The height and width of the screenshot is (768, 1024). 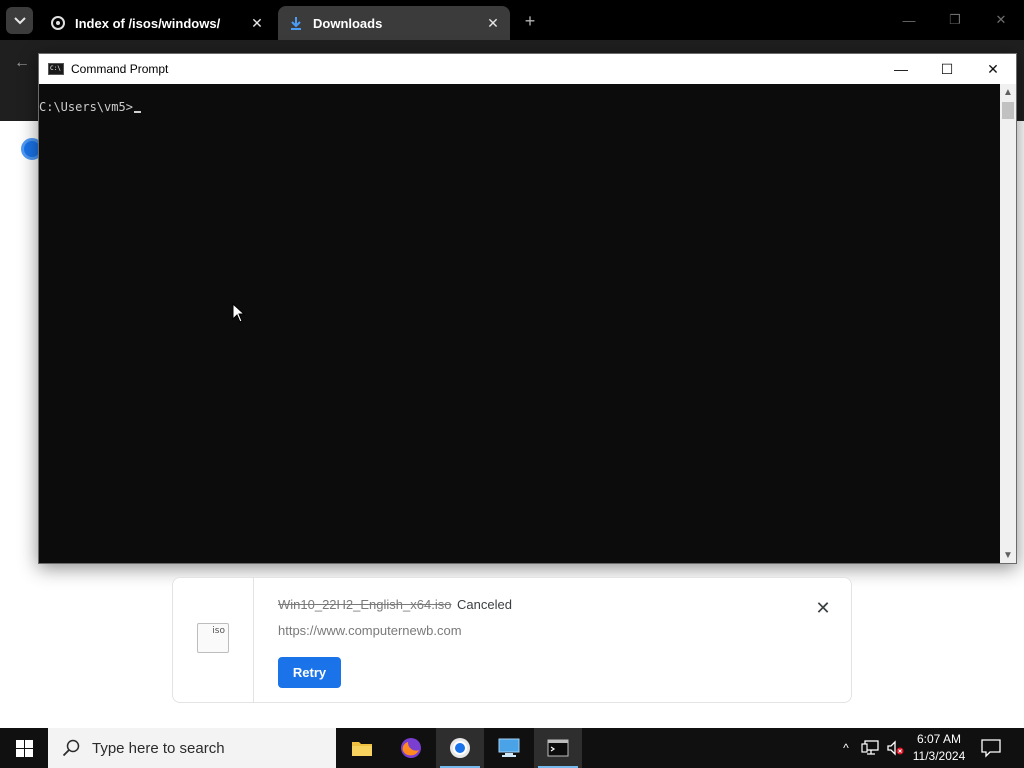 What do you see at coordinates (56, 69) in the screenshot?
I see `cmd-app-icon: C:\` at bounding box center [56, 69].